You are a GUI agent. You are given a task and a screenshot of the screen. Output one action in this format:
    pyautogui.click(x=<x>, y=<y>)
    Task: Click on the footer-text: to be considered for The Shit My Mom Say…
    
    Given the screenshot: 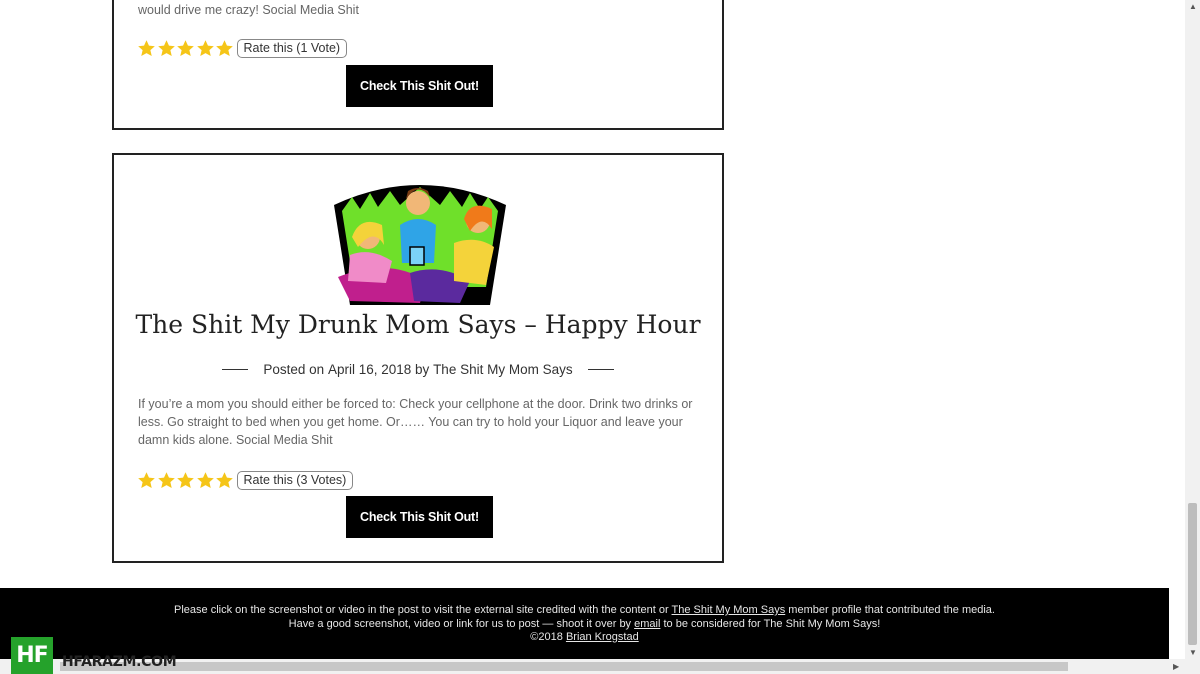 What is the action you would take?
    pyautogui.click(x=772, y=623)
    